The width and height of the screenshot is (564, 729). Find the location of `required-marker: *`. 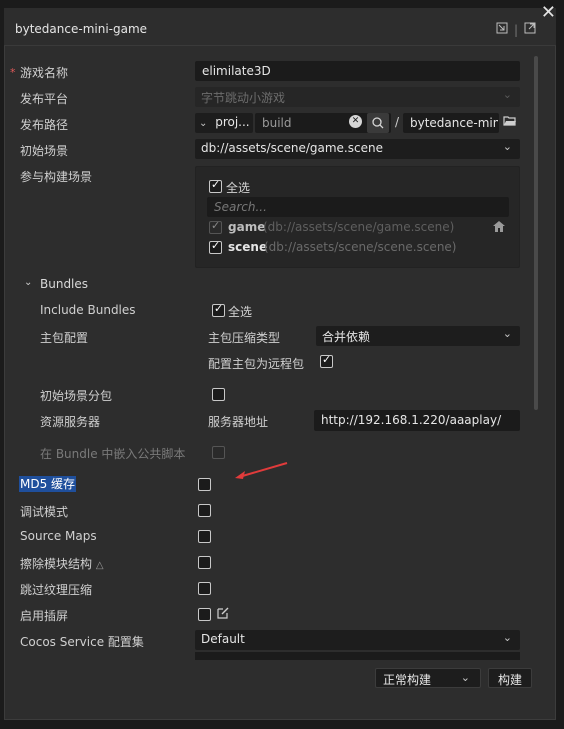

required-marker: * is located at coordinates (13, 72).